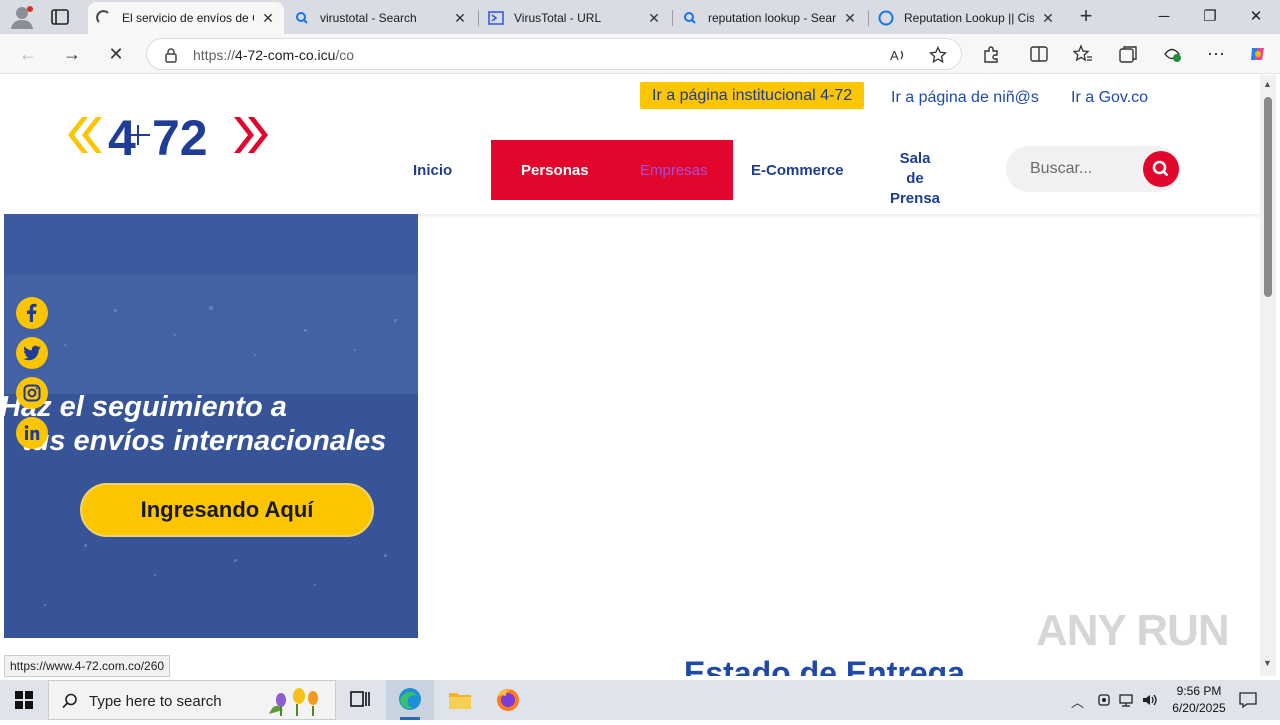  What do you see at coordinates (381, 18) in the screenshot?
I see `tab-virustotal-search: virustotal - Search ✕` at bounding box center [381, 18].